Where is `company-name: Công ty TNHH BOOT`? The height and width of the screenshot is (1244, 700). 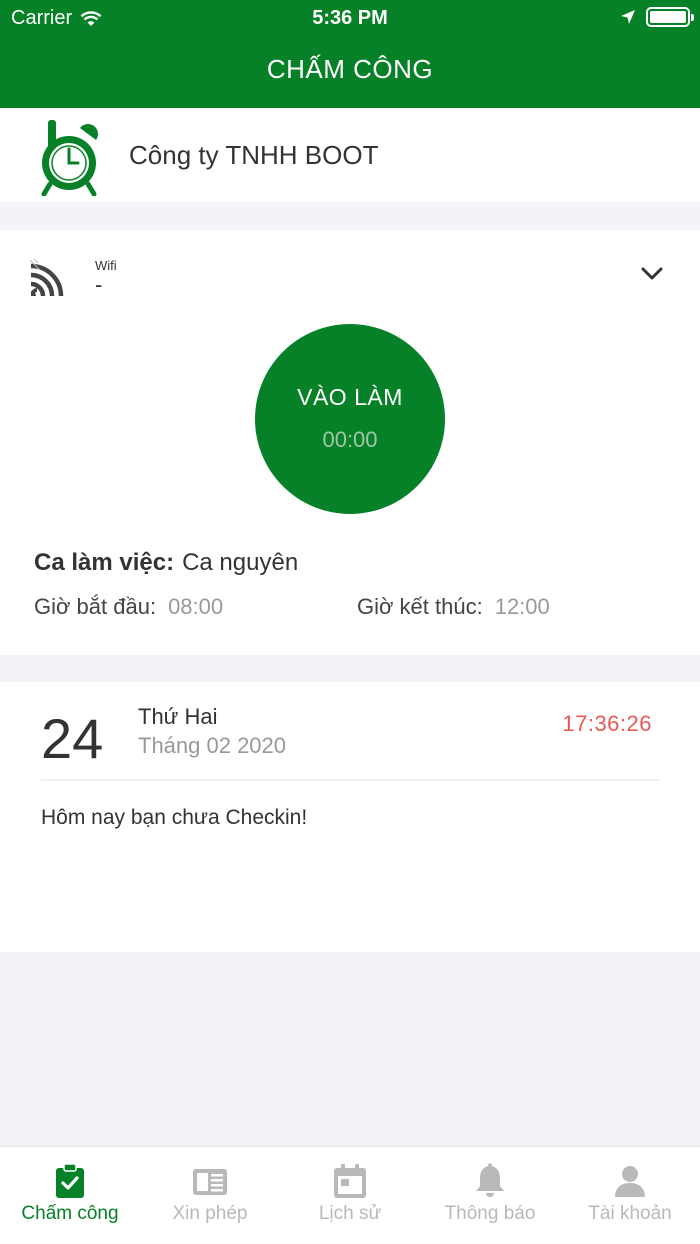
company-name: Công ty TNHH BOOT is located at coordinates (254, 155).